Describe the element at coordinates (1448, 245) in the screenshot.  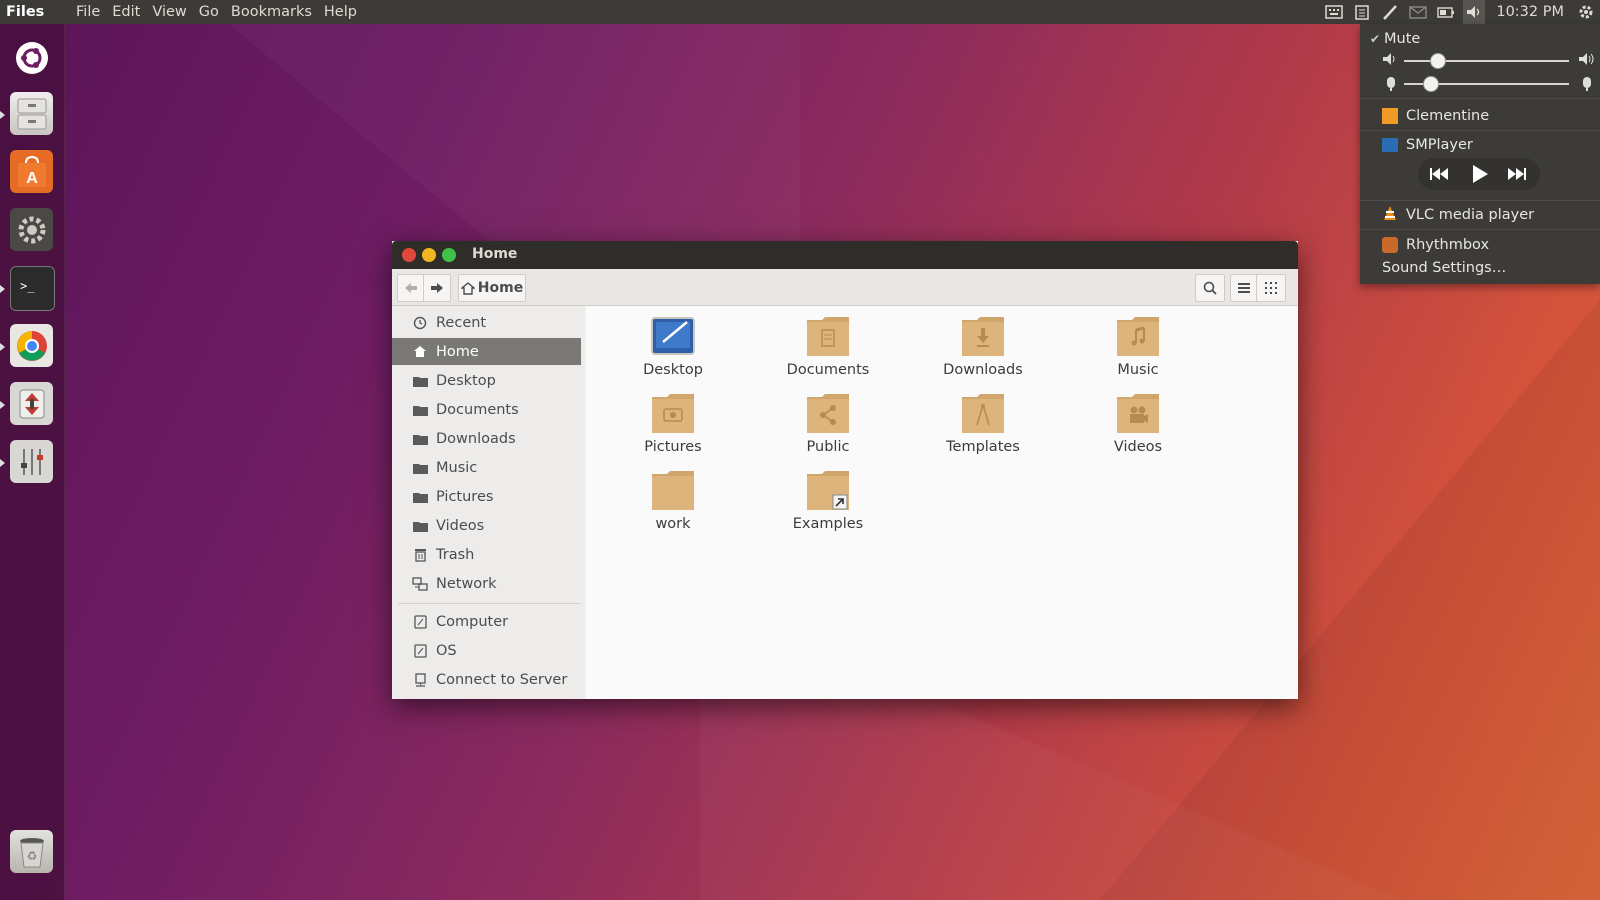
I see `player-name: Rhythmbox` at that location.